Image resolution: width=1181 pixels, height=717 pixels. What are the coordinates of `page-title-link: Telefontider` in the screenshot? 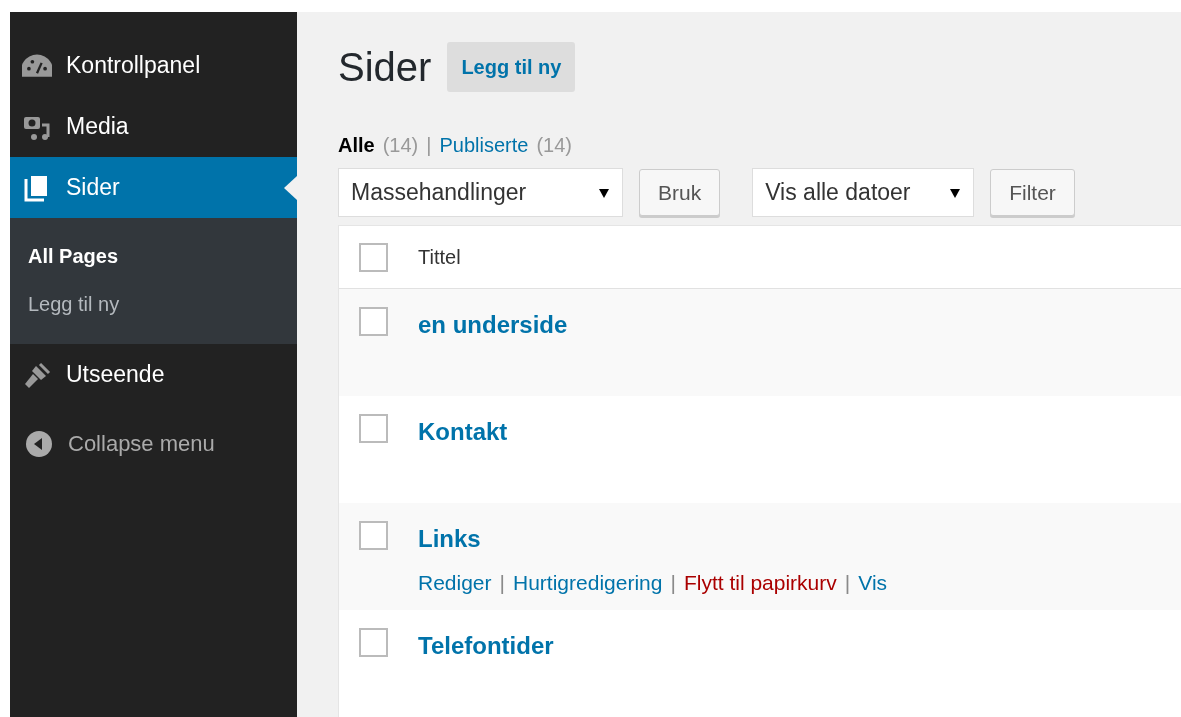 It's located at (486, 646).